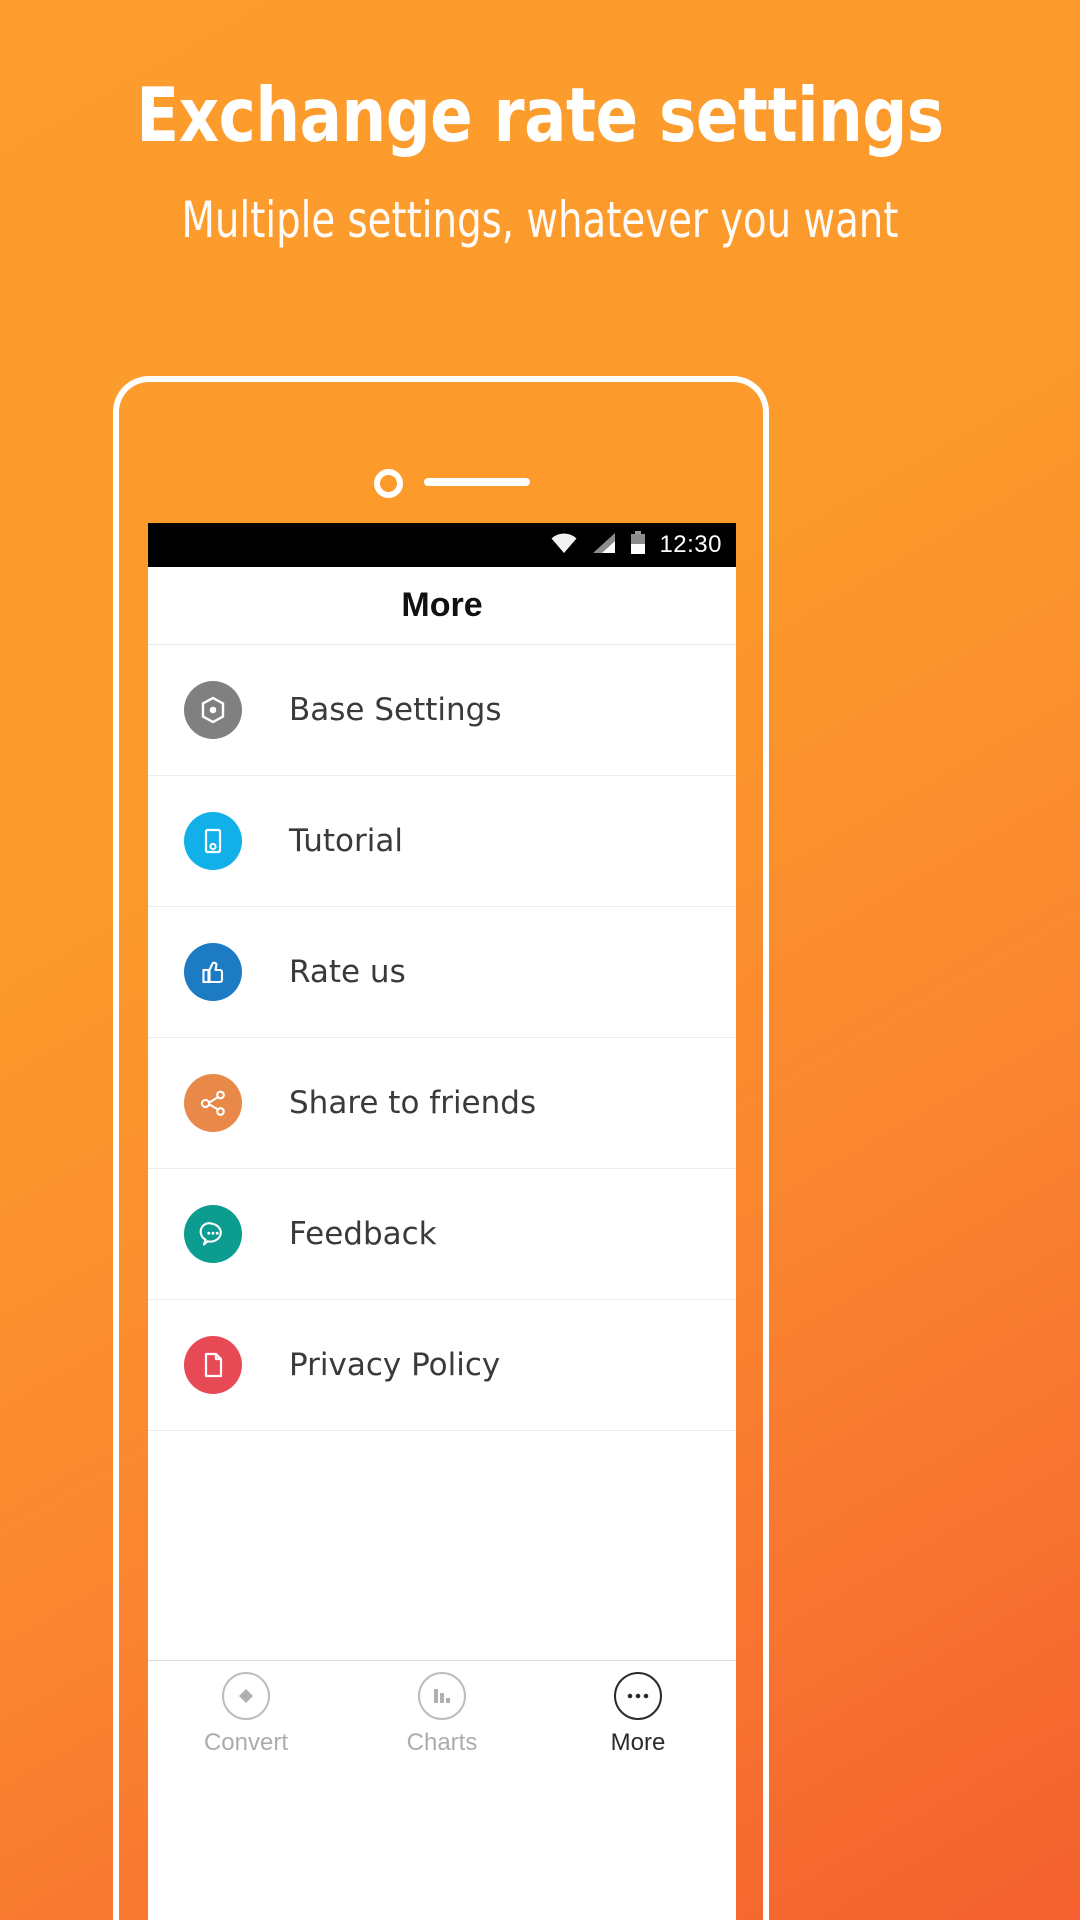 This screenshot has height=1920, width=1080. Describe the element at coordinates (690, 544) in the screenshot. I see `status-bar-time: 12:30` at that location.